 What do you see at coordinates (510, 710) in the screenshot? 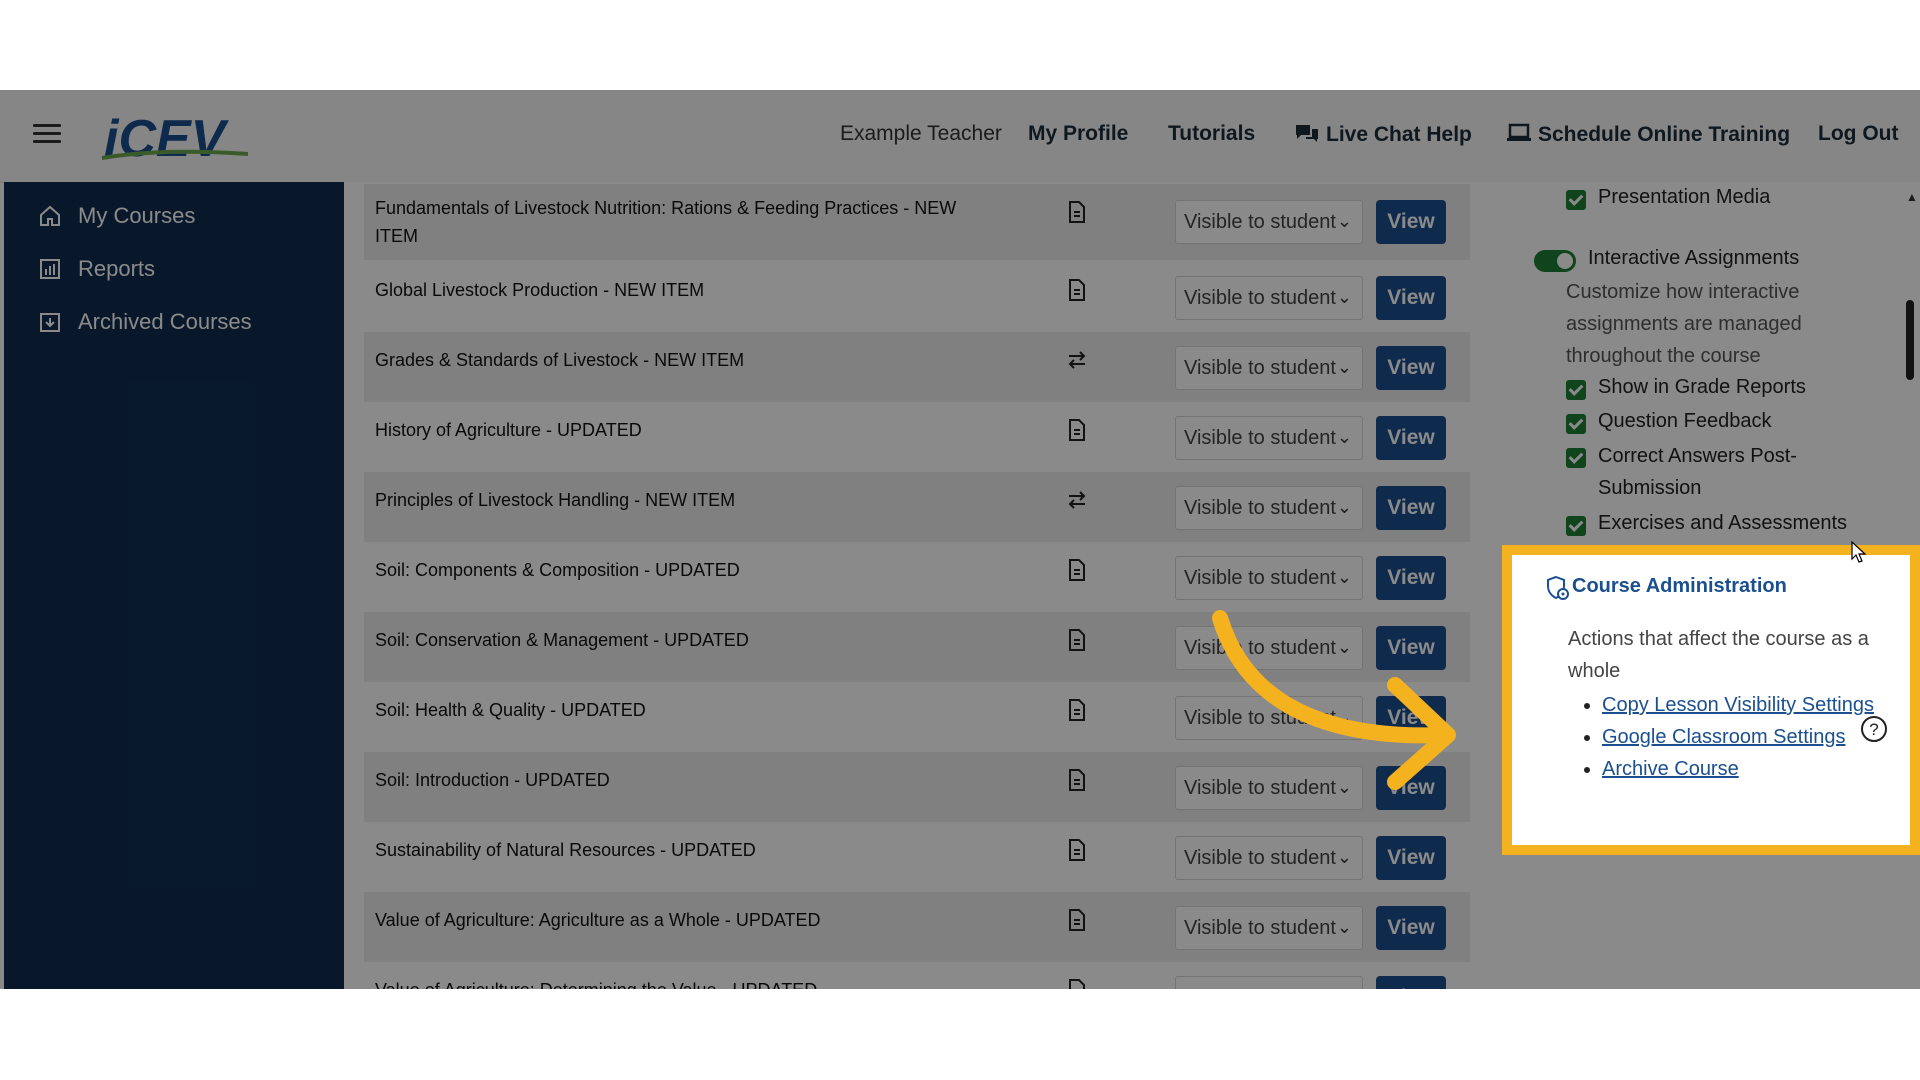
I see `lesson-title: Soil: Health & Quality - UPDATED` at bounding box center [510, 710].